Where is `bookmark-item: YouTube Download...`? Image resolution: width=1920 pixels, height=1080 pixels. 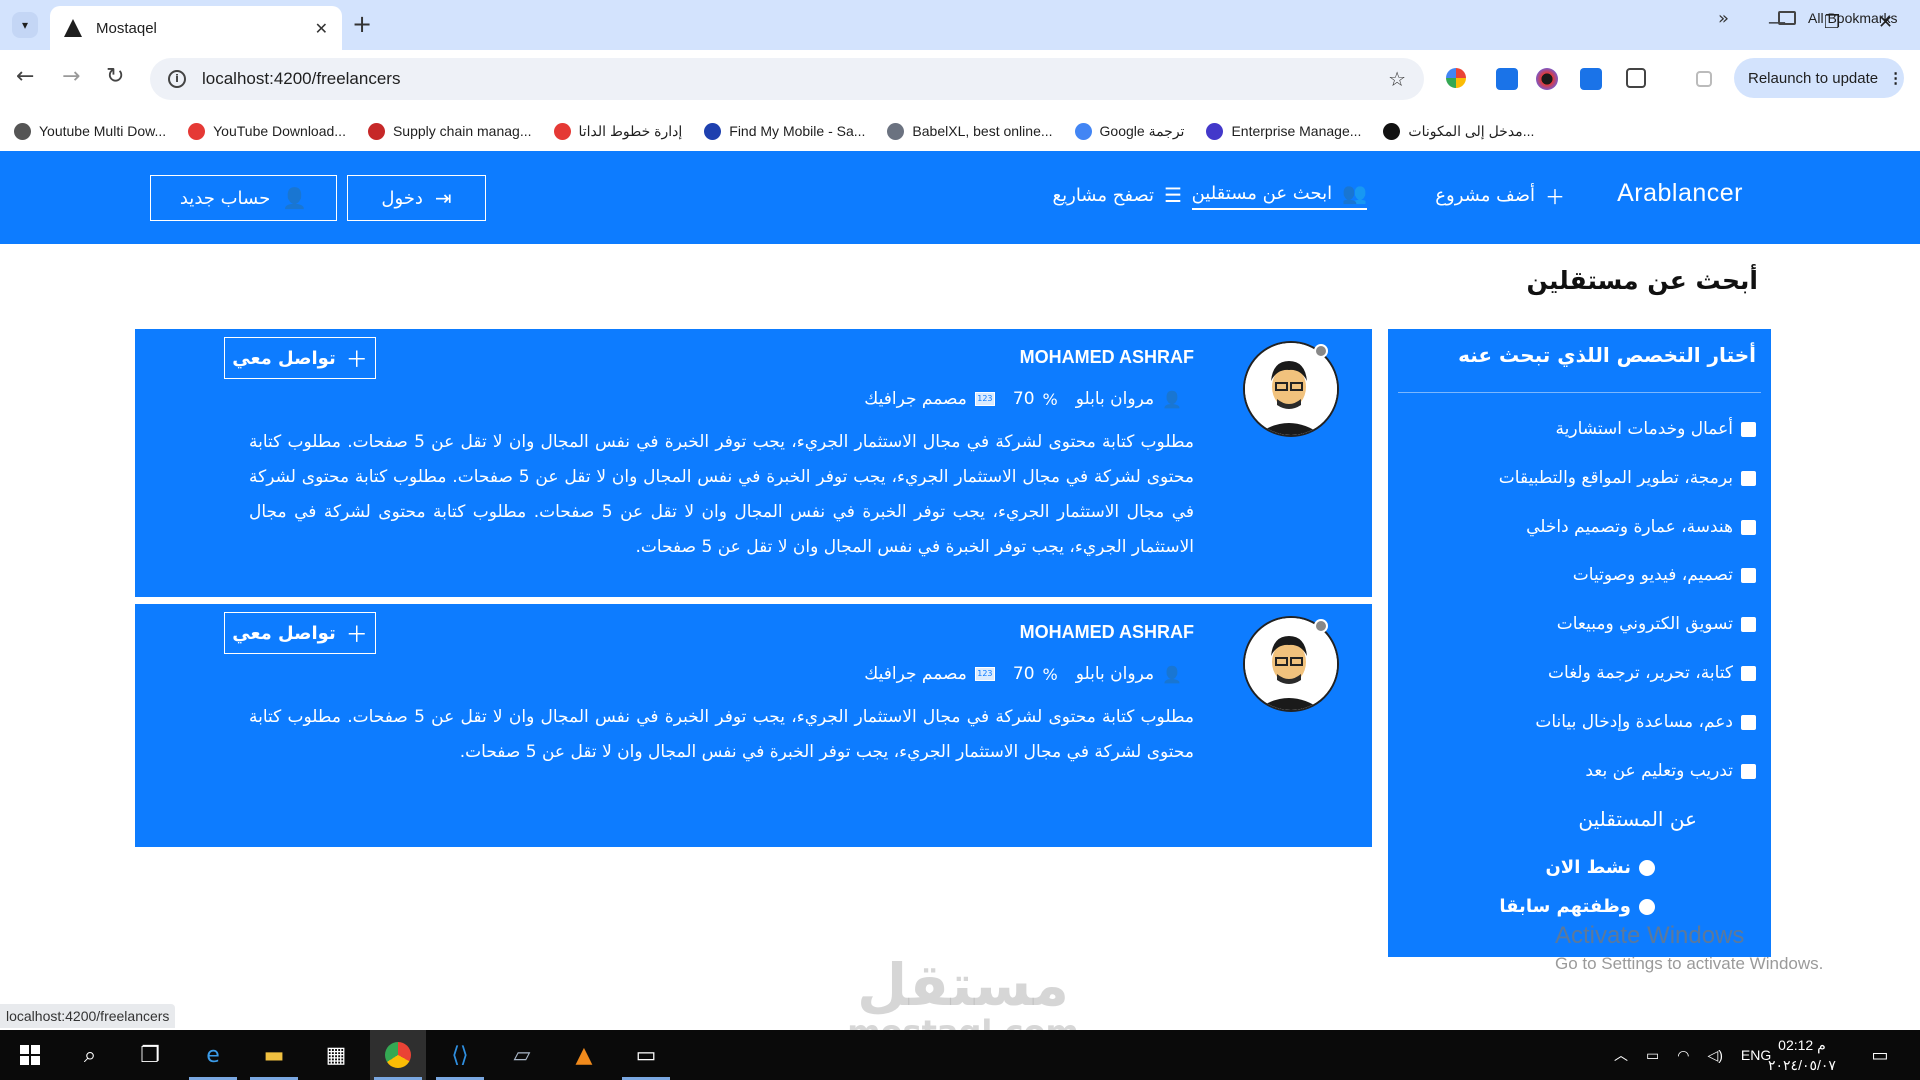 bookmark-item: YouTube Download... is located at coordinates (267, 131).